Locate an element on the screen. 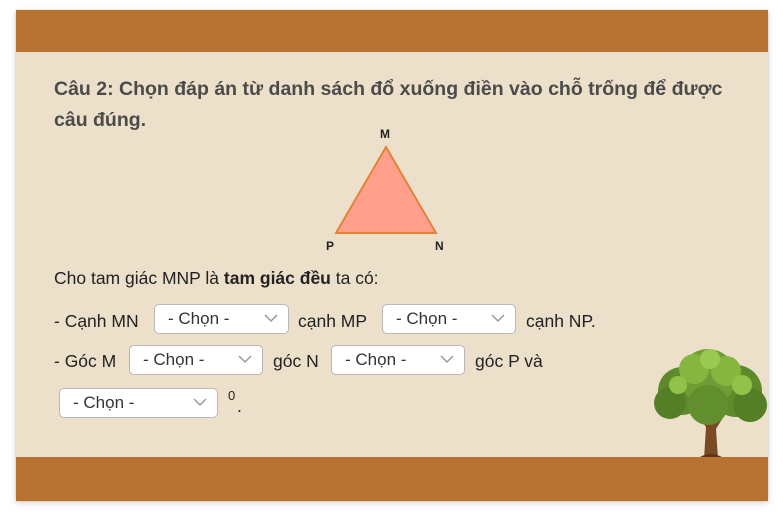 The height and width of the screenshot is (521, 783). line2-label-p: góc P và is located at coordinates (509, 361).